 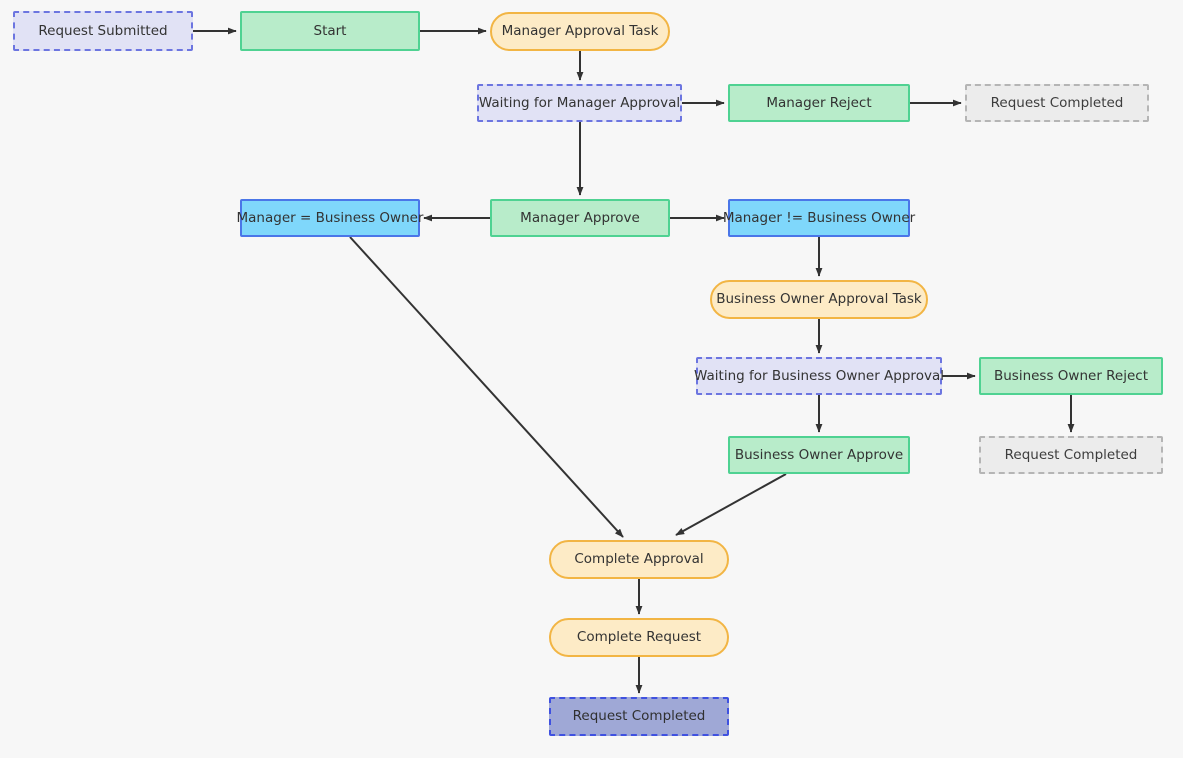 I want to click on node-manager_neq_owner: Manager != Business Owner, so click(x=819, y=218).